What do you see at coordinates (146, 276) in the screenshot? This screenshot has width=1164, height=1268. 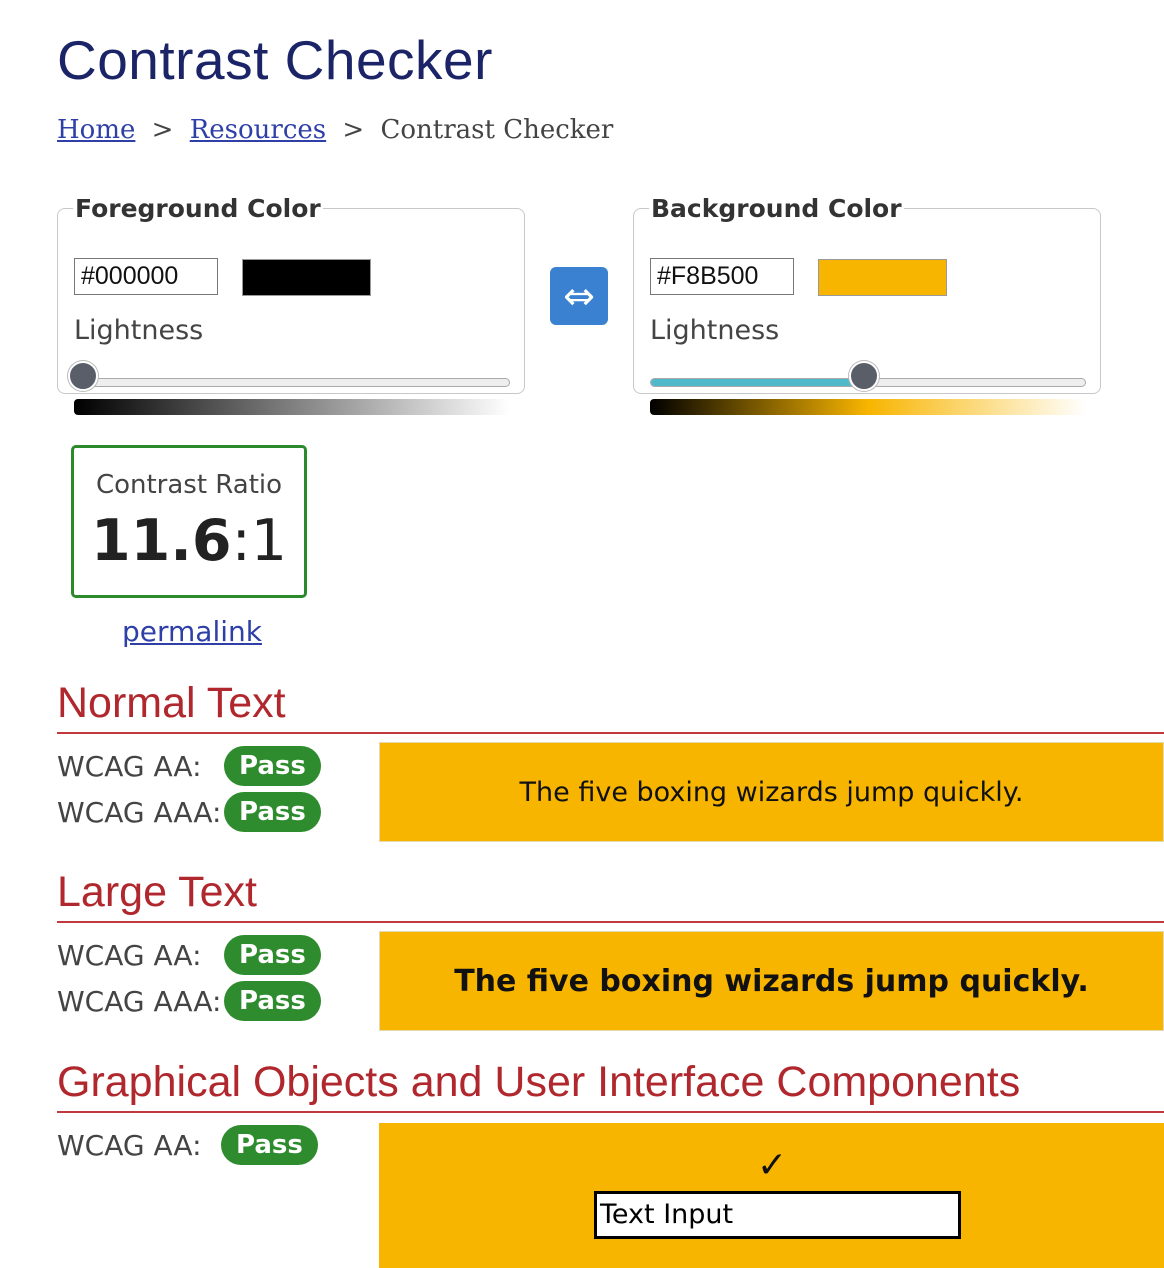 I see `foreground-hex-input` at bounding box center [146, 276].